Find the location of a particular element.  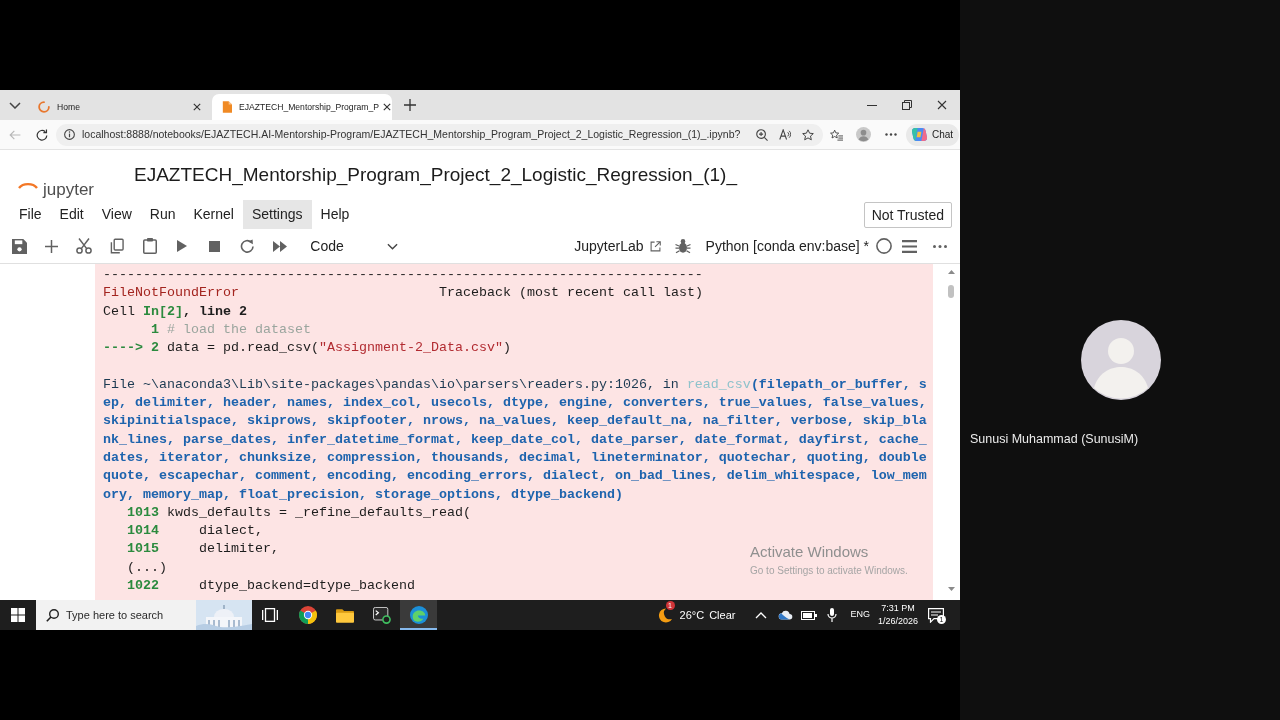

zoom-in-icon is located at coordinates (762, 134).